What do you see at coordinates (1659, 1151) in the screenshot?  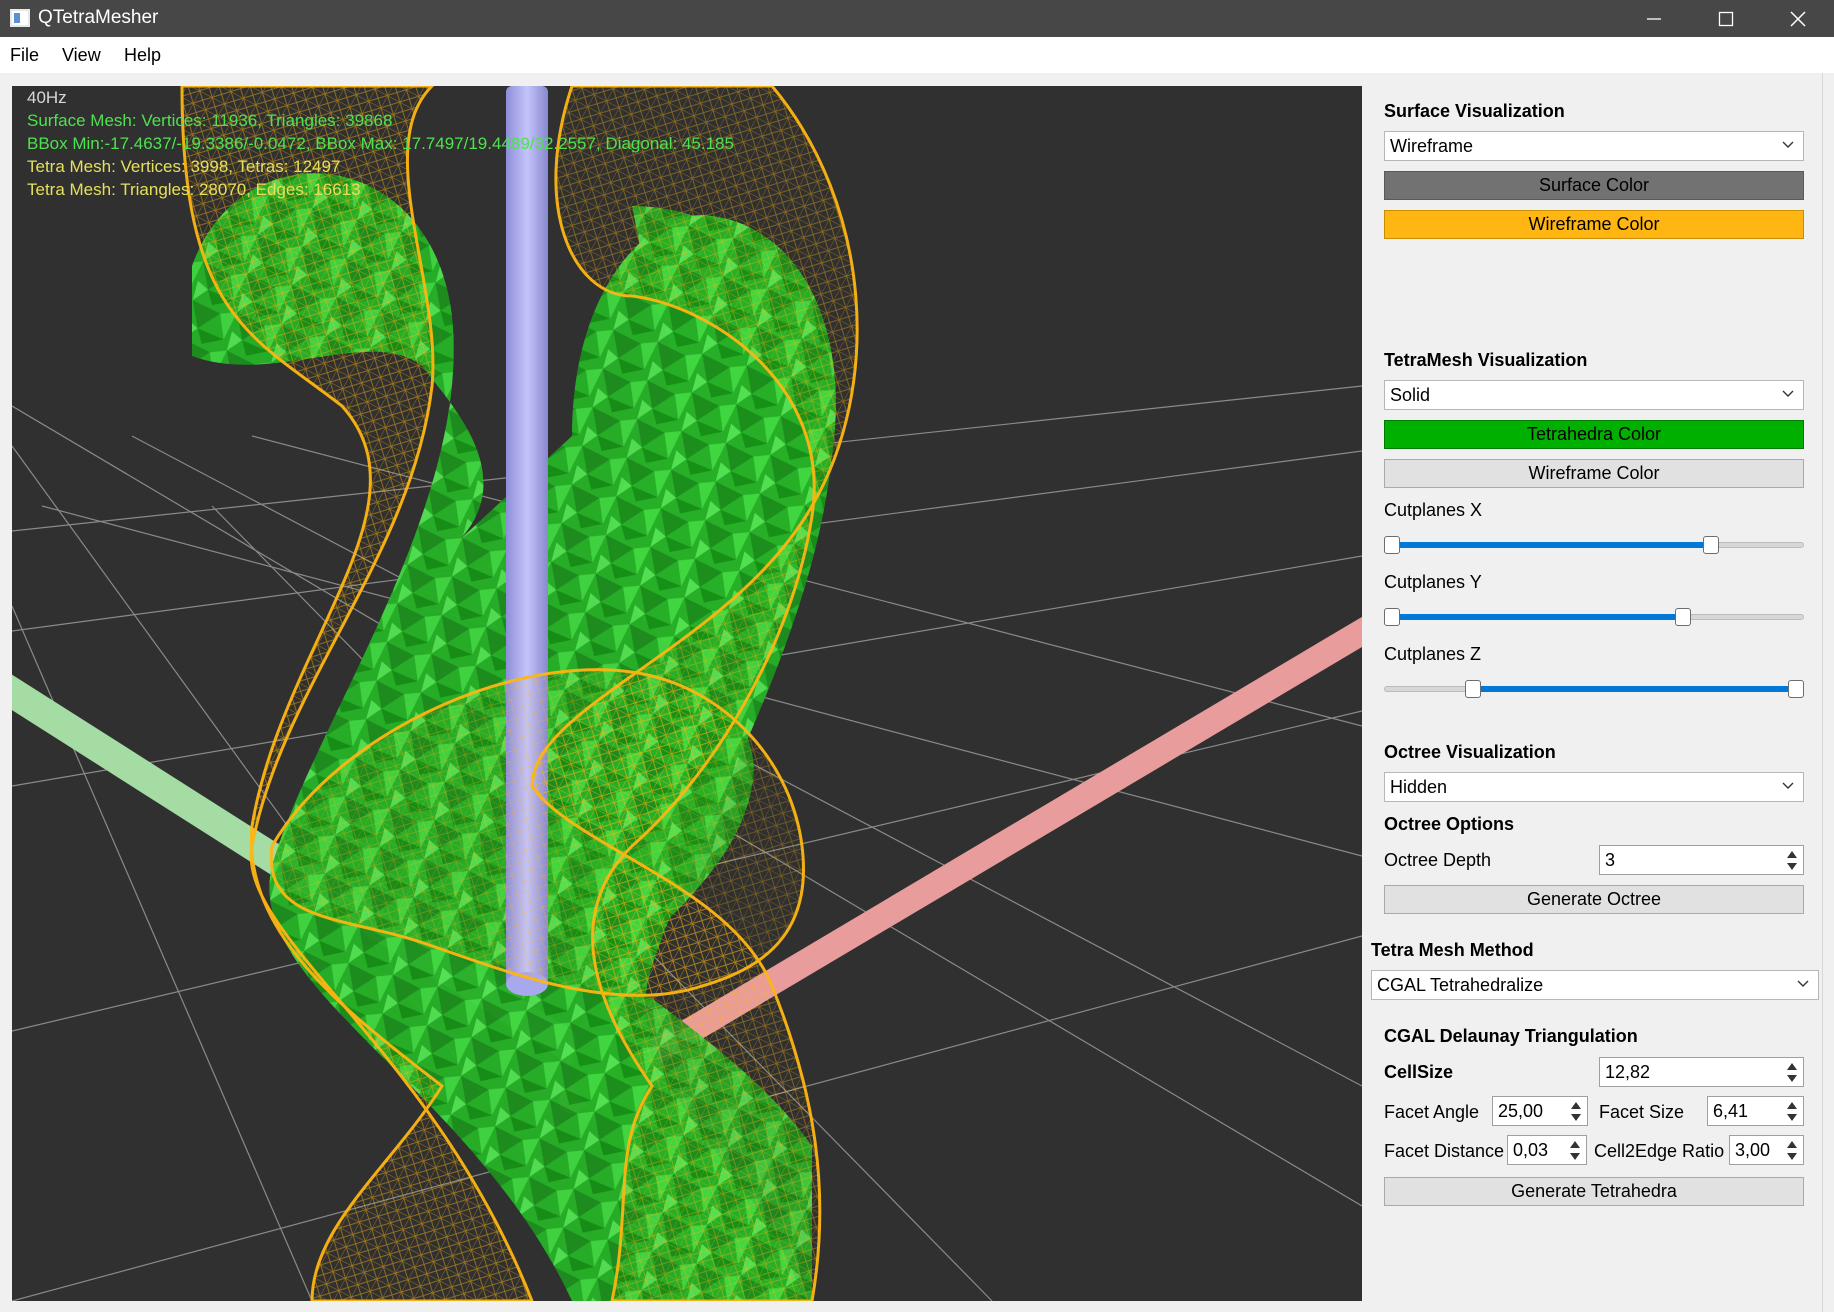 I see `cell2edge-label: Cell2Edge Ratio` at bounding box center [1659, 1151].